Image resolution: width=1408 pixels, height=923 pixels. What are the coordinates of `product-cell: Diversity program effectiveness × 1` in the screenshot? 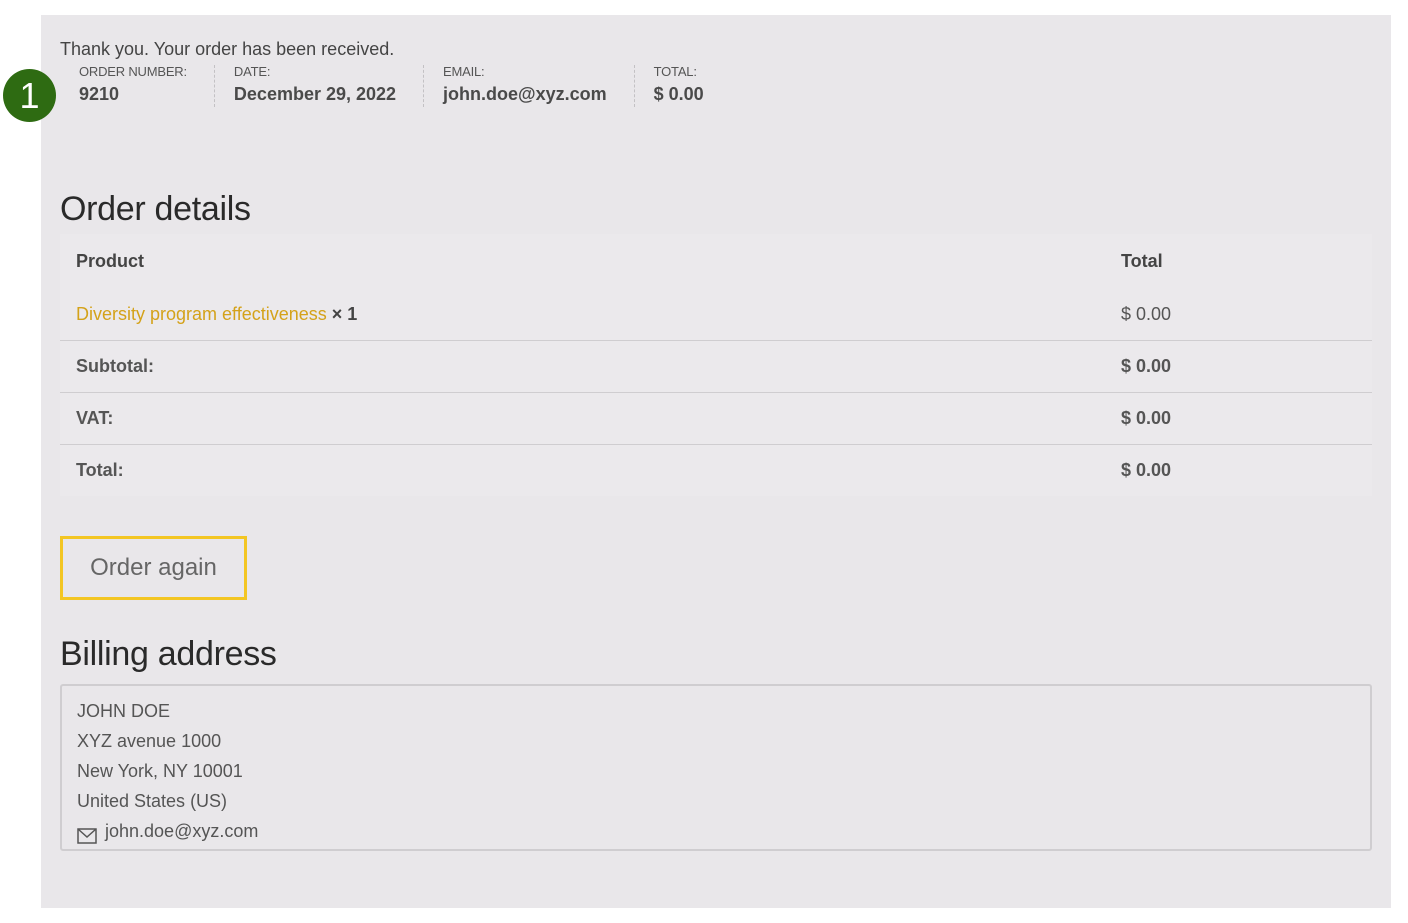 It's located at (582, 315).